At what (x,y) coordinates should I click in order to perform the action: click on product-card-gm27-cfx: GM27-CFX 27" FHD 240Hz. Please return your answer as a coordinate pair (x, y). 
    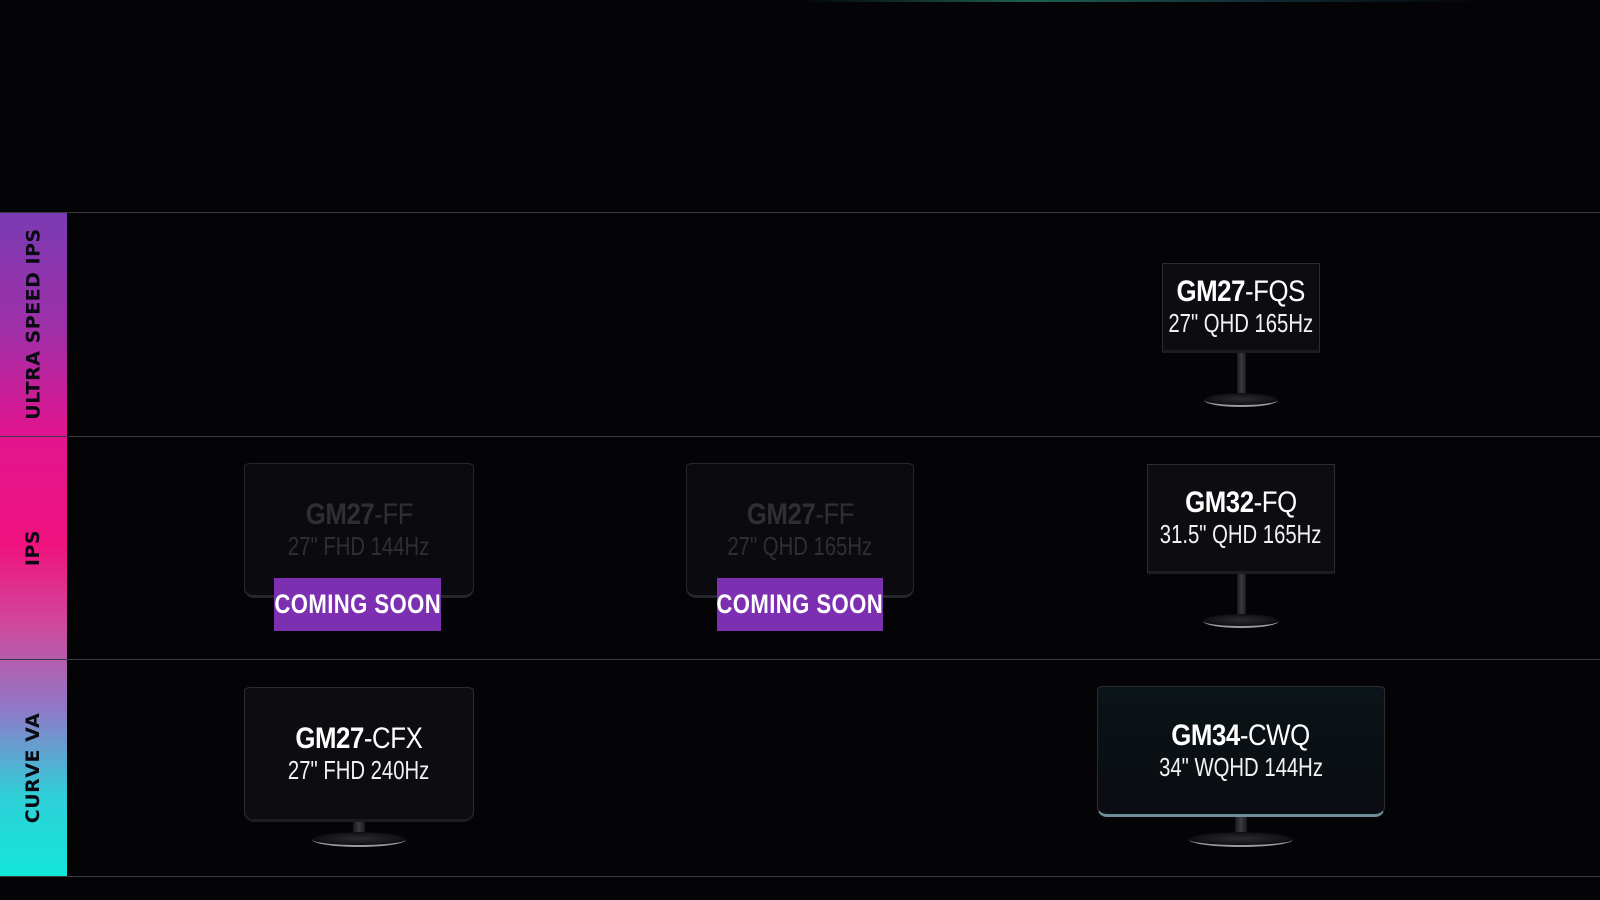
    Looking at the image, I should click on (359, 769).